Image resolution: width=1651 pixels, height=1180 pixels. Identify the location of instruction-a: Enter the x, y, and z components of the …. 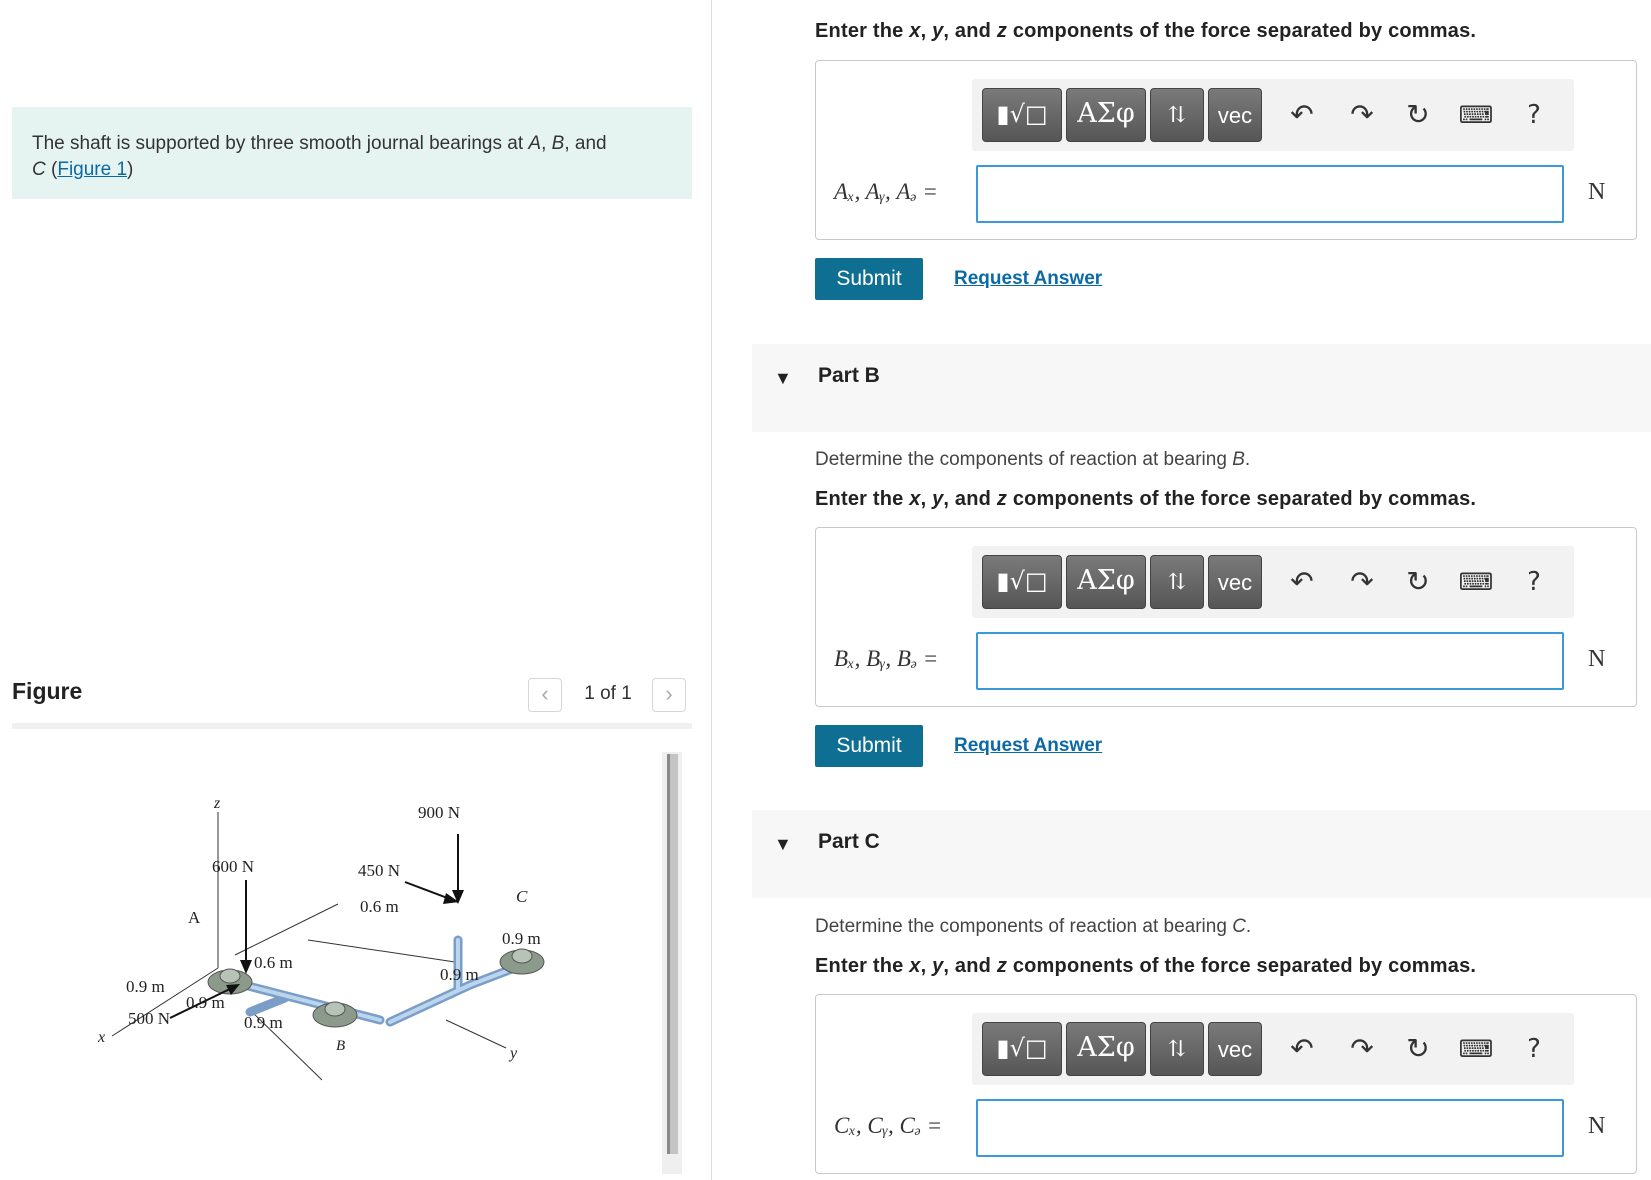
(1146, 31).